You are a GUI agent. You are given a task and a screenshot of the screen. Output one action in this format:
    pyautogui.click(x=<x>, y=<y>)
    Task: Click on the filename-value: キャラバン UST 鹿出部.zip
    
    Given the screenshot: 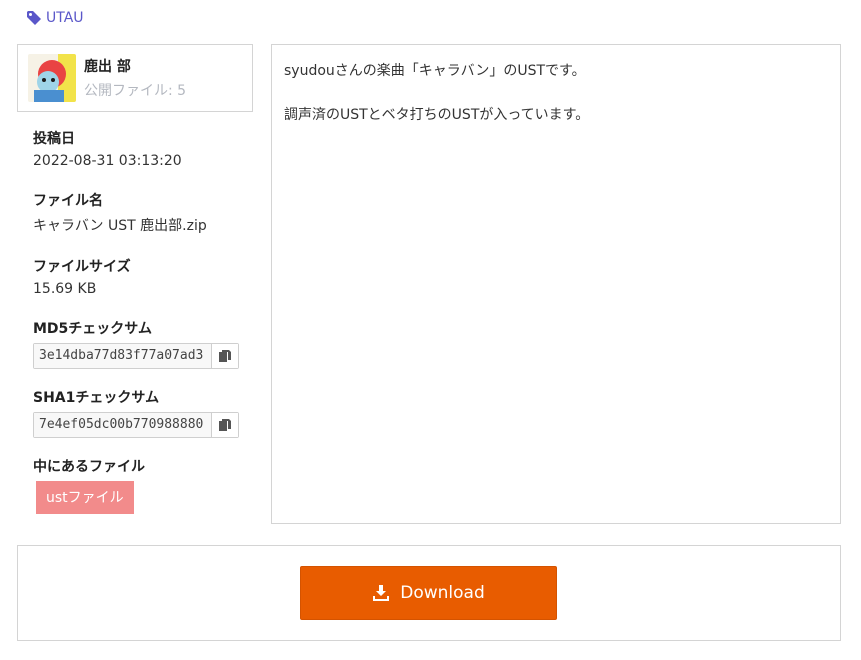 What is the action you would take?
    pyautogui.click(x=120, y=226)
    